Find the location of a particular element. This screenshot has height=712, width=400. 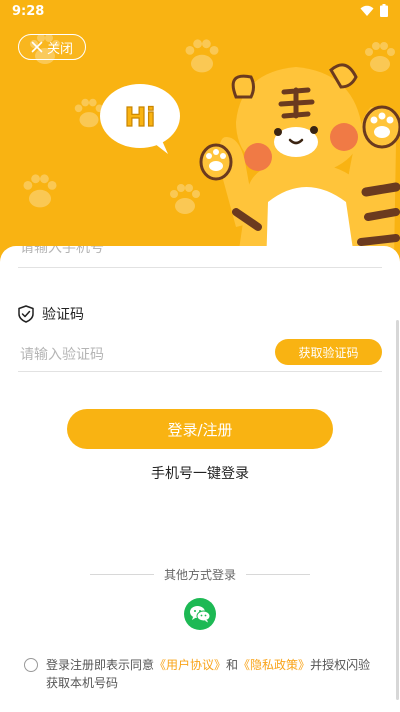

agreement-text: 登录注册即表示同意《用户协议》和《隐私政策》并授权闪验获取本机号码 is located at coordinates (213, 674).